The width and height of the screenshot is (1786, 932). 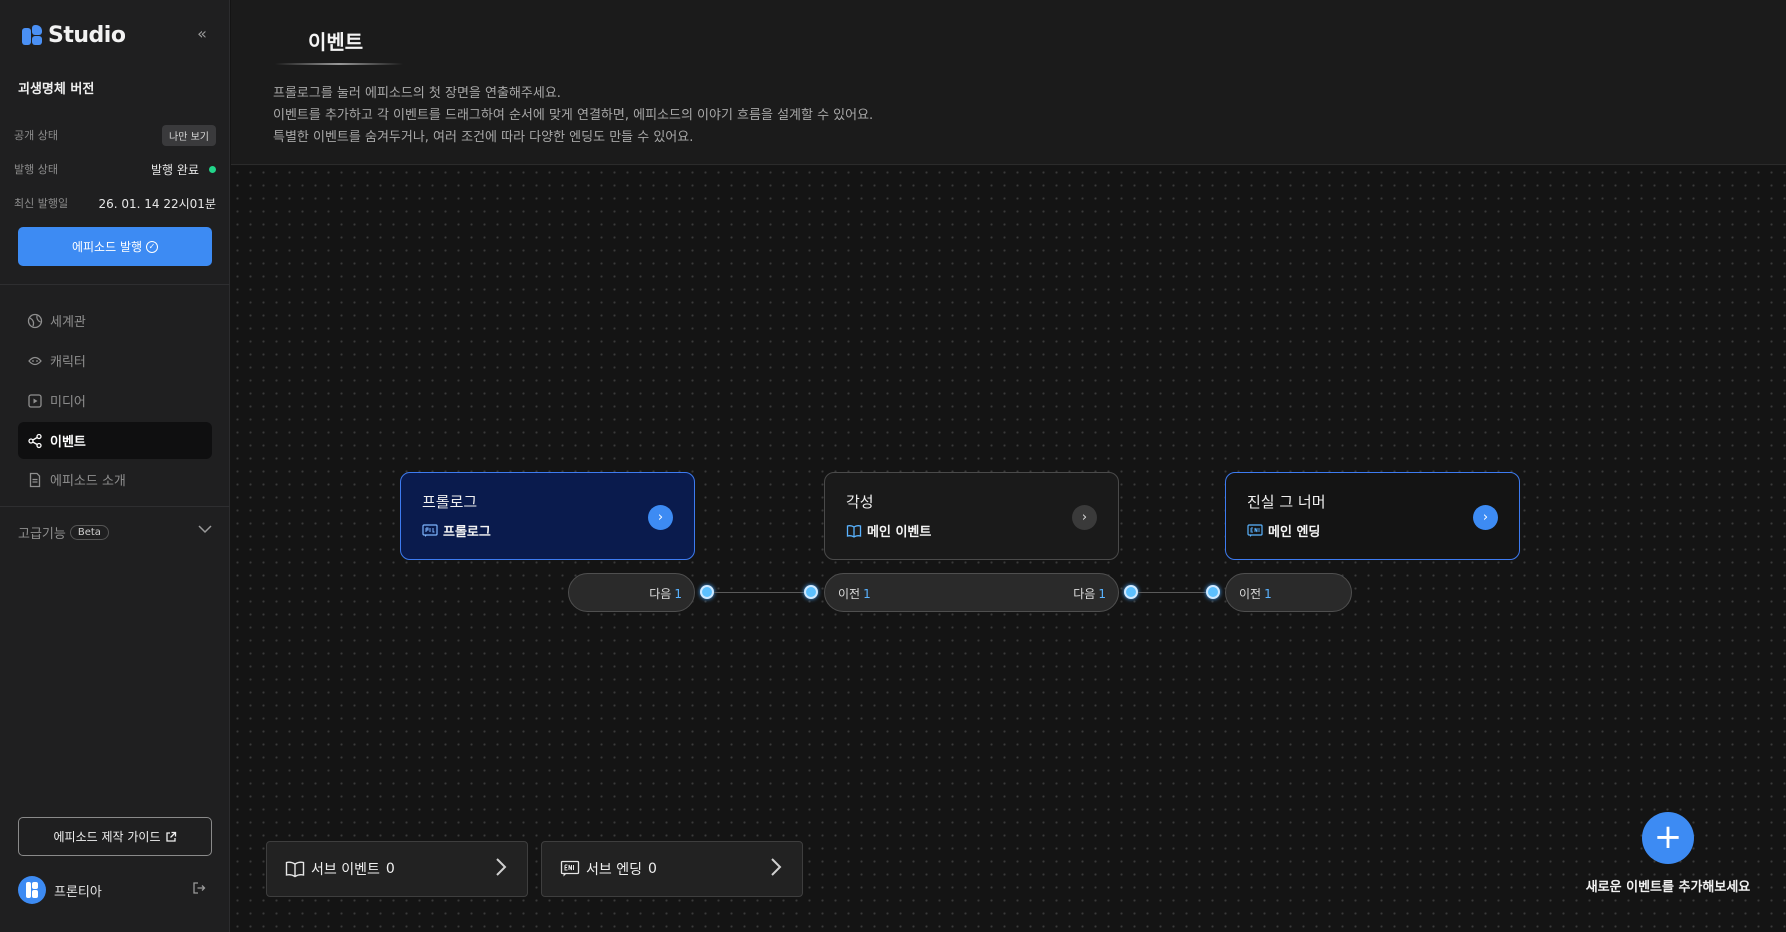 What do you see at coordinates (32, 890) in the screenshot?
I see `avatar` at bounding box center [32, 890].